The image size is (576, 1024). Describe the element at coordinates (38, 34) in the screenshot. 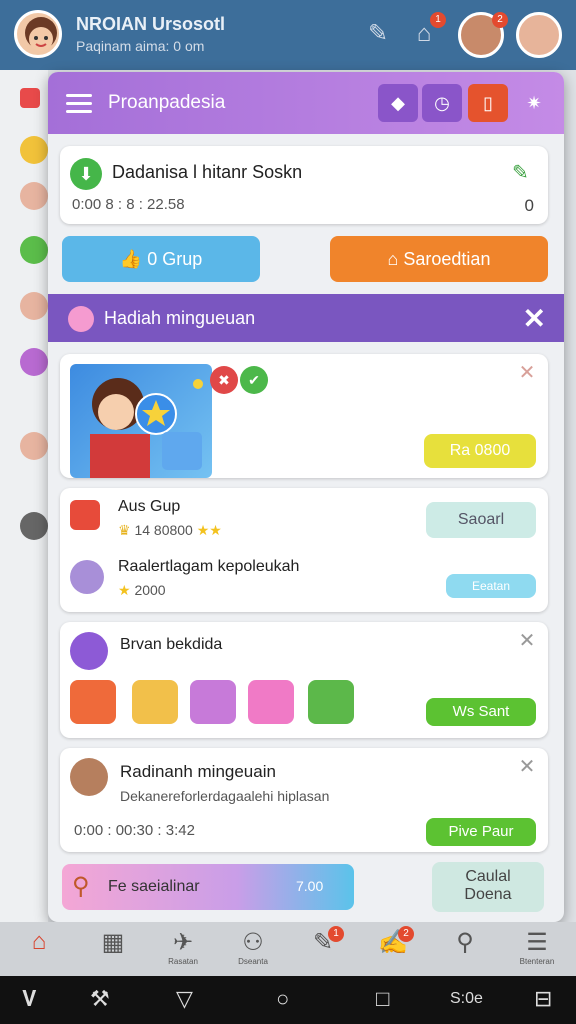

I see `profile-avatar` at that location.